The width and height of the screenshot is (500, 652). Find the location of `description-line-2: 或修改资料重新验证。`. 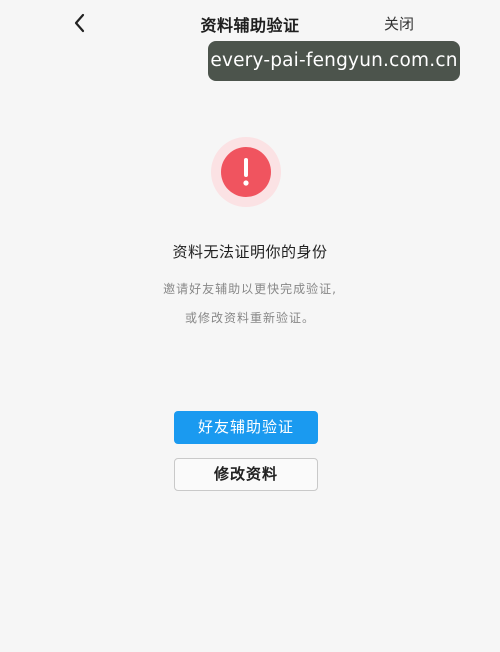

description-line-2: 或修改资料重新验证。 is located at coordinates (249, 318).